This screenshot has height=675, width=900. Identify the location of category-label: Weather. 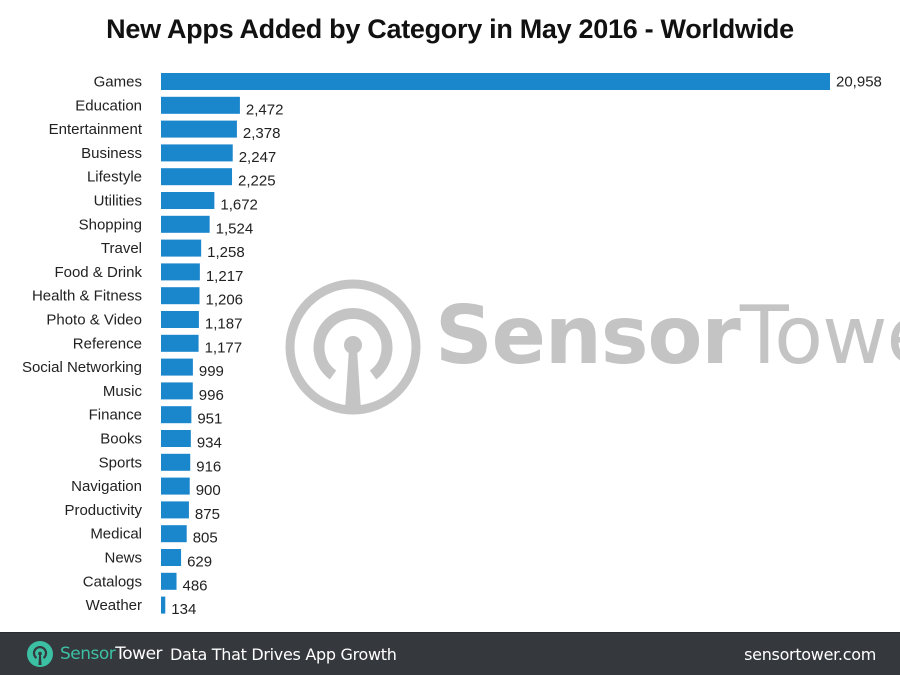
(114, 605).